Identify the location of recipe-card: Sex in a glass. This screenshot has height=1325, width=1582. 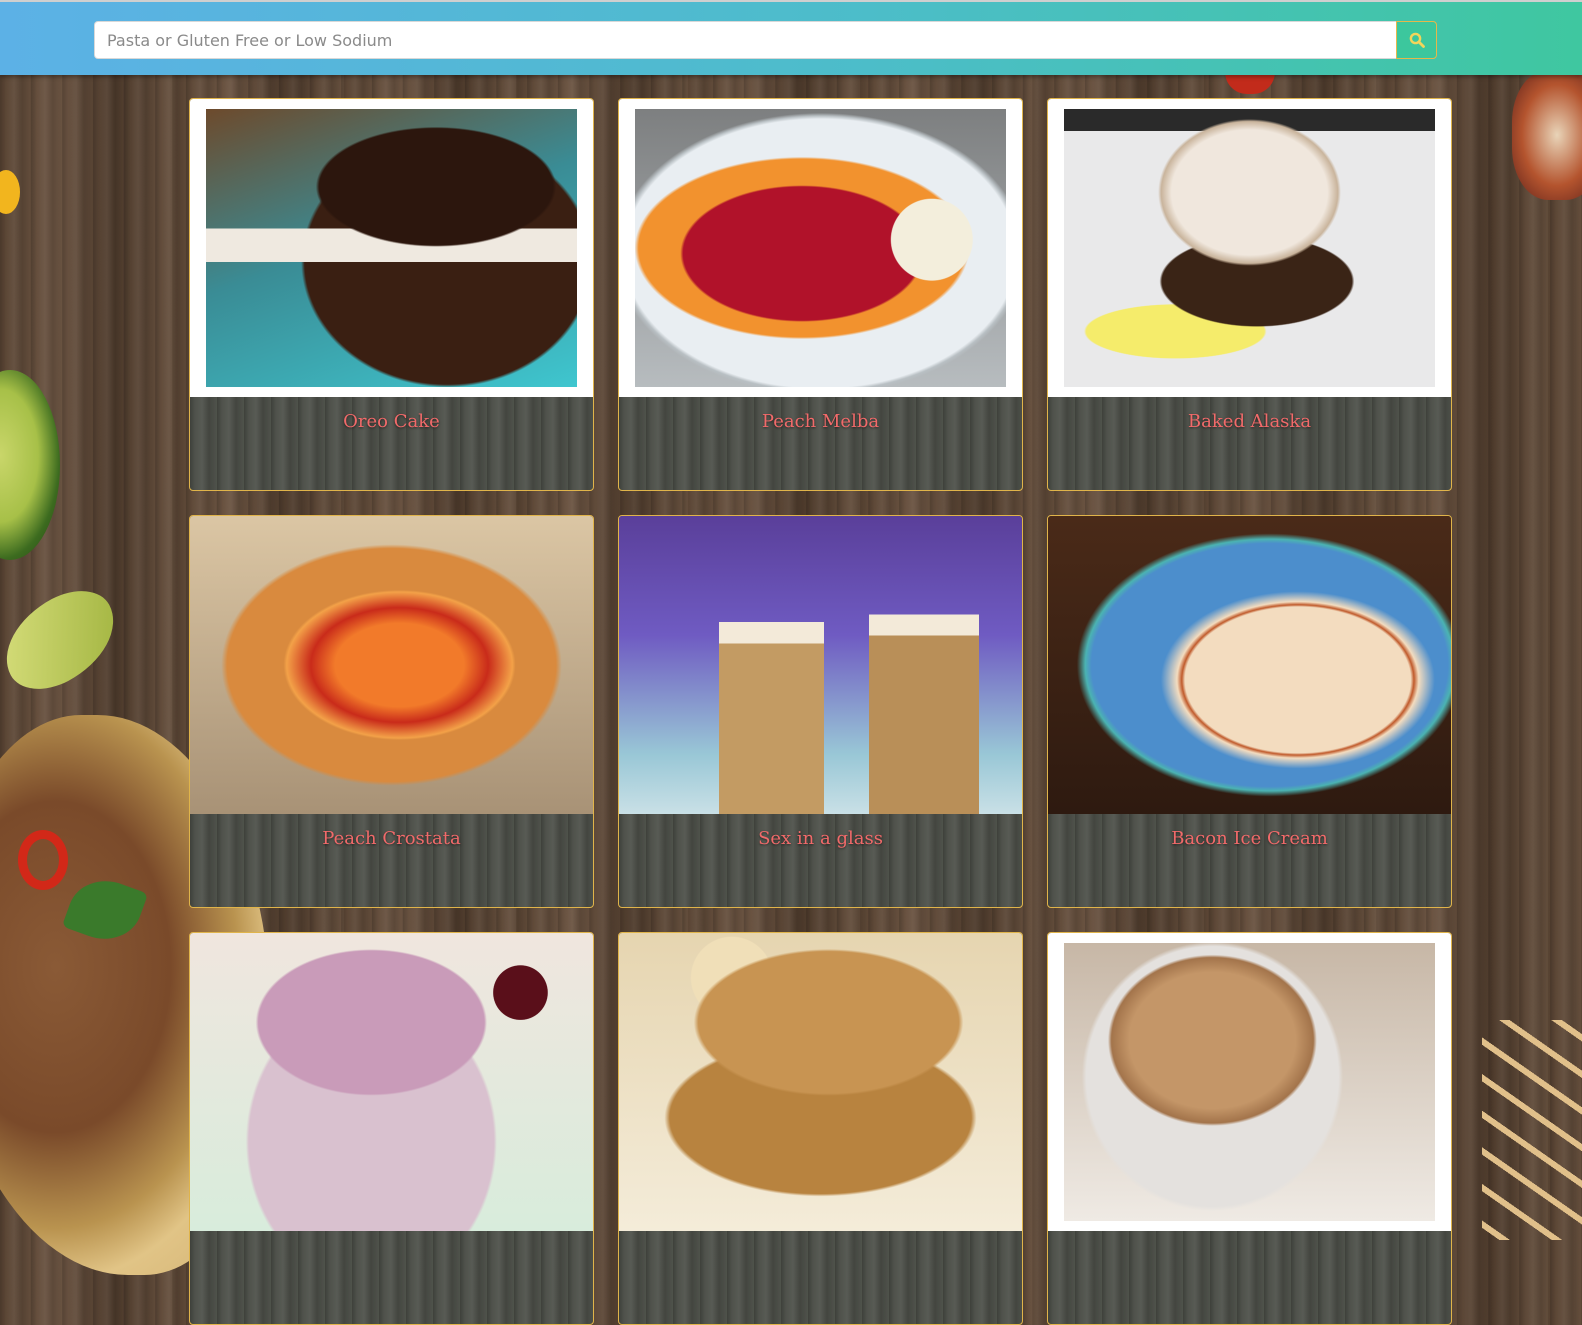
(820, 711).